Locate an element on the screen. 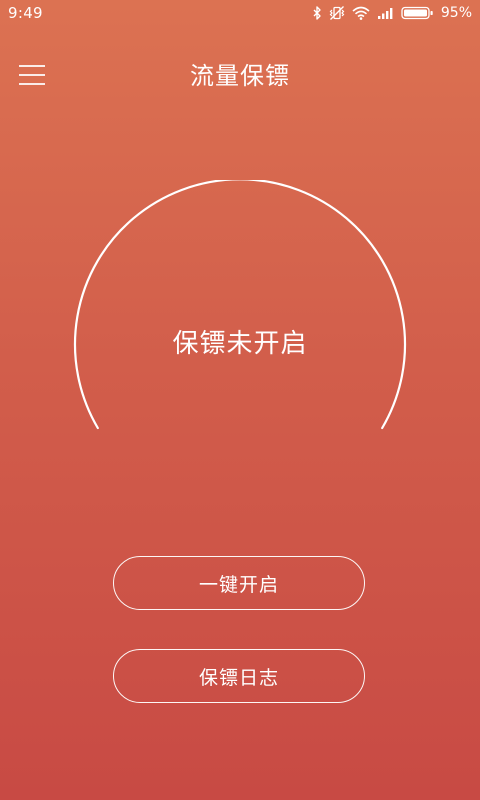  one-click-enable-button: 一键开启 is located at coordinates (239, 583).